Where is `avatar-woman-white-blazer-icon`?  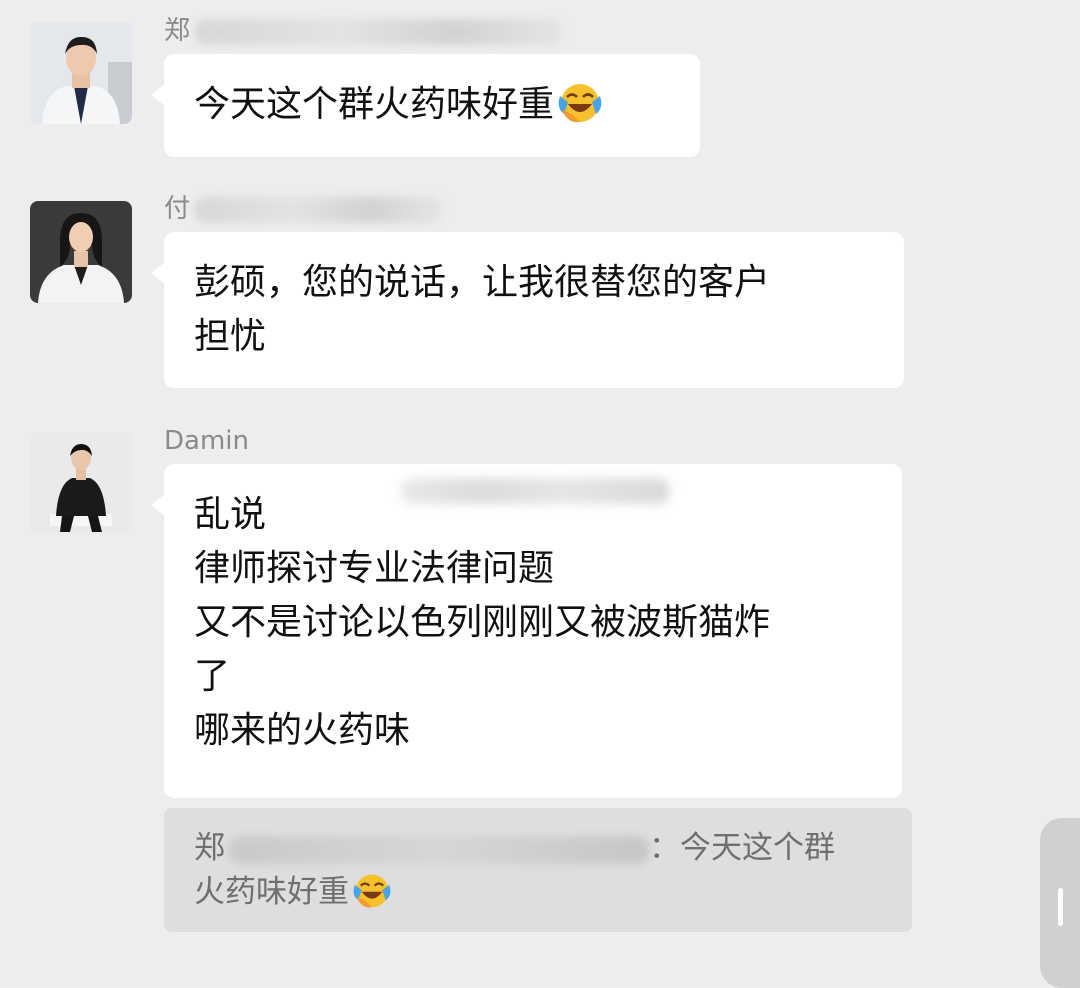 avatar-woman-white-blazer-icon is located at coordinates (81, 252).